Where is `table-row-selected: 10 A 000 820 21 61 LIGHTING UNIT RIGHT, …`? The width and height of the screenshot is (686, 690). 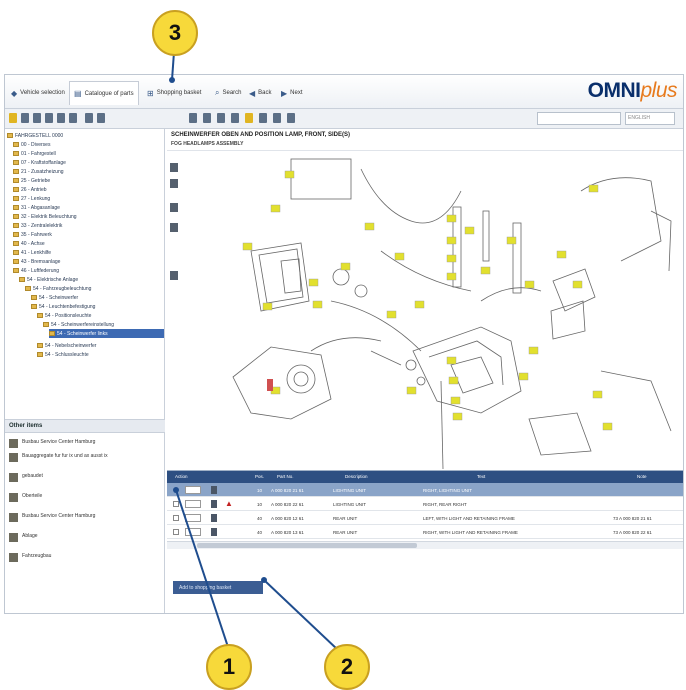 table-row-selected: 10 A 000 820 21 61 LIGHTING UNIT RIGHT, … is located at coordinates (425, 490).